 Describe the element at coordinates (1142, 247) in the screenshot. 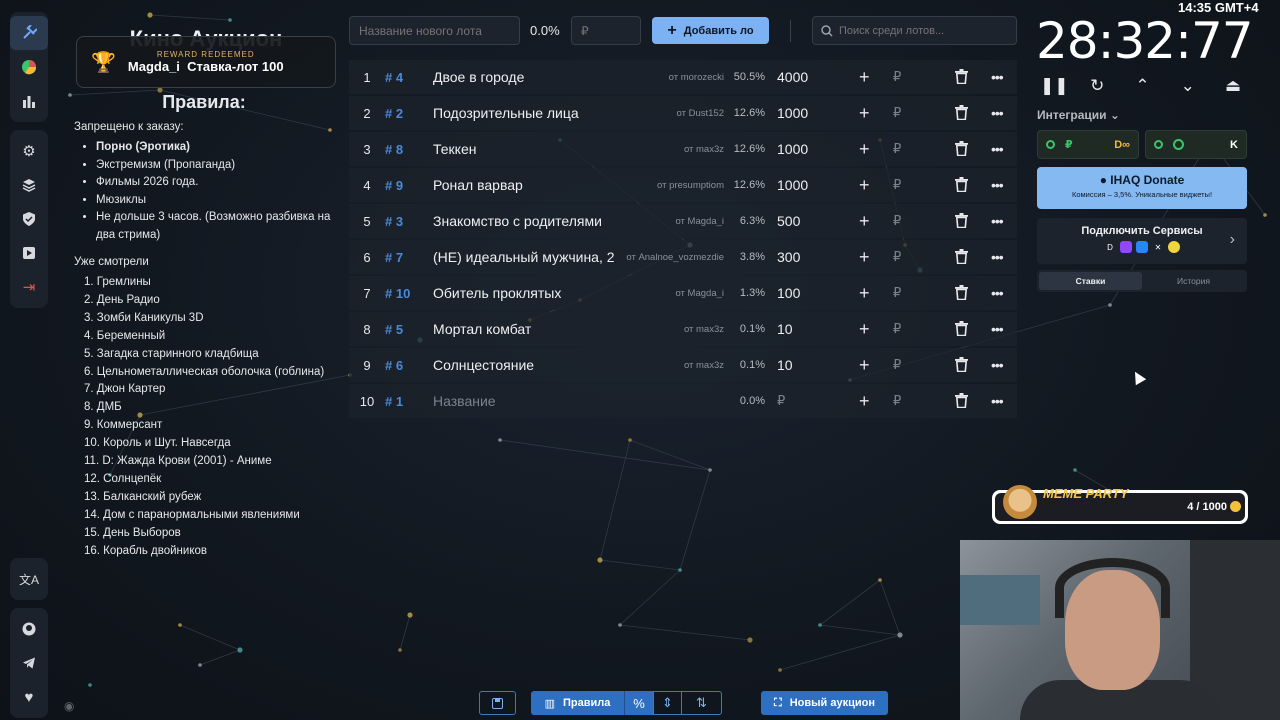

I see `vk-icon` at that location.